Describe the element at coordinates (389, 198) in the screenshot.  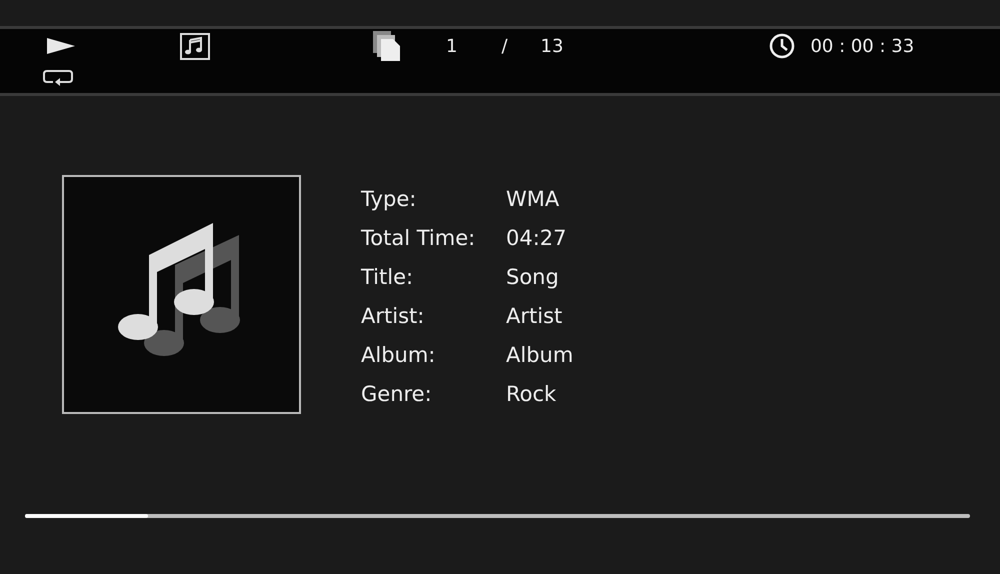
I see `detail-label: Type:` at that location.